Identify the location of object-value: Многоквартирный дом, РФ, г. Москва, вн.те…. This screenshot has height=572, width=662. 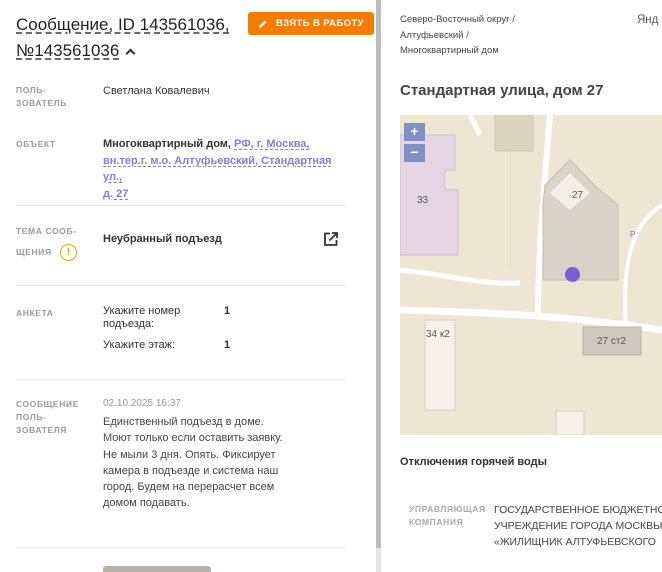
(217, 169).